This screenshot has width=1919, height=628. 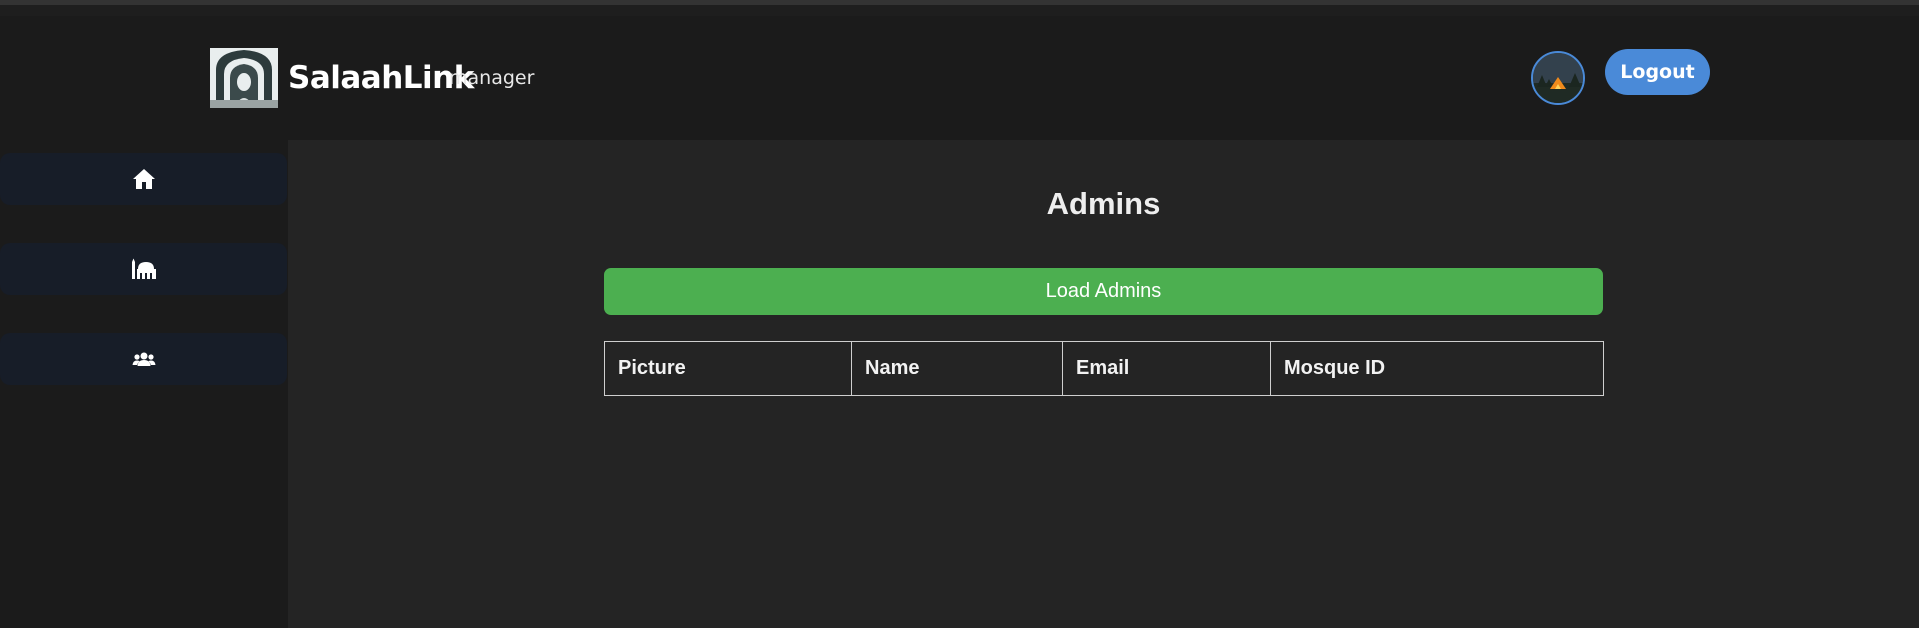 I want to click on brand-logo, so click(x=244, y=78).